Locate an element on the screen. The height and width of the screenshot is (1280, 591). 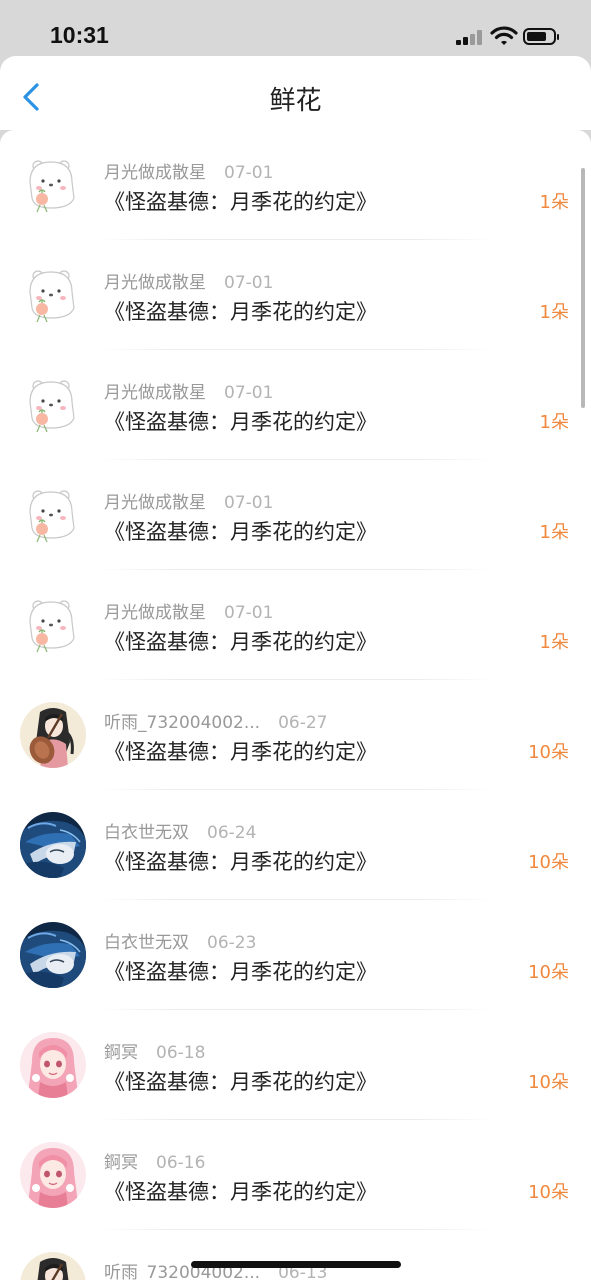
status-bar: 10:31 is located at coordinates (295, 28).